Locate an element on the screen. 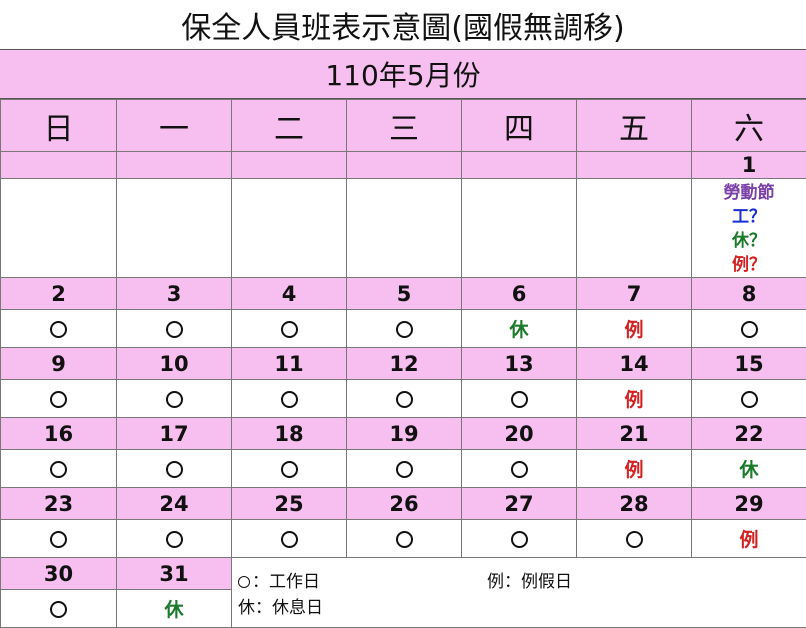  day-number: 19 is located at coordinates (404, 434).